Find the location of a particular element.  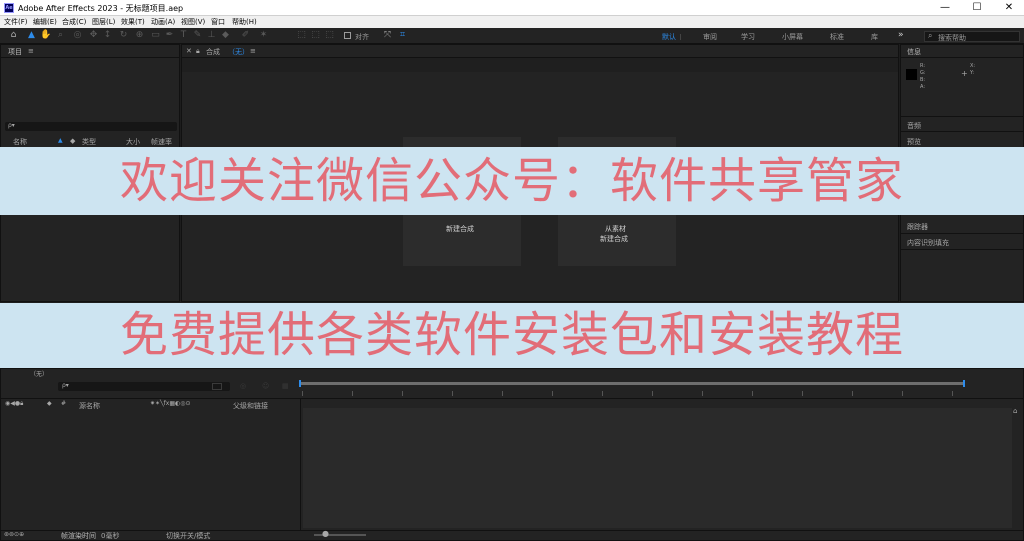

menu-window: 窗口 is located at coordinates (218, 22).